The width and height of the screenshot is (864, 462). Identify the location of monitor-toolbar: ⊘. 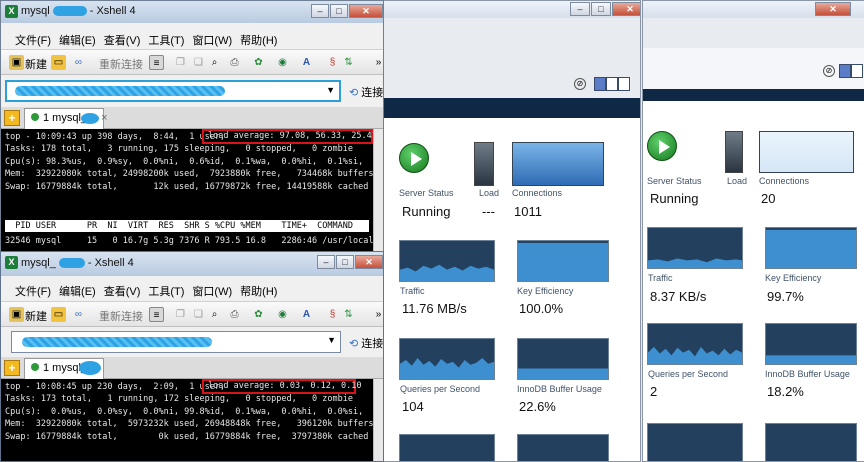
(753, 48).